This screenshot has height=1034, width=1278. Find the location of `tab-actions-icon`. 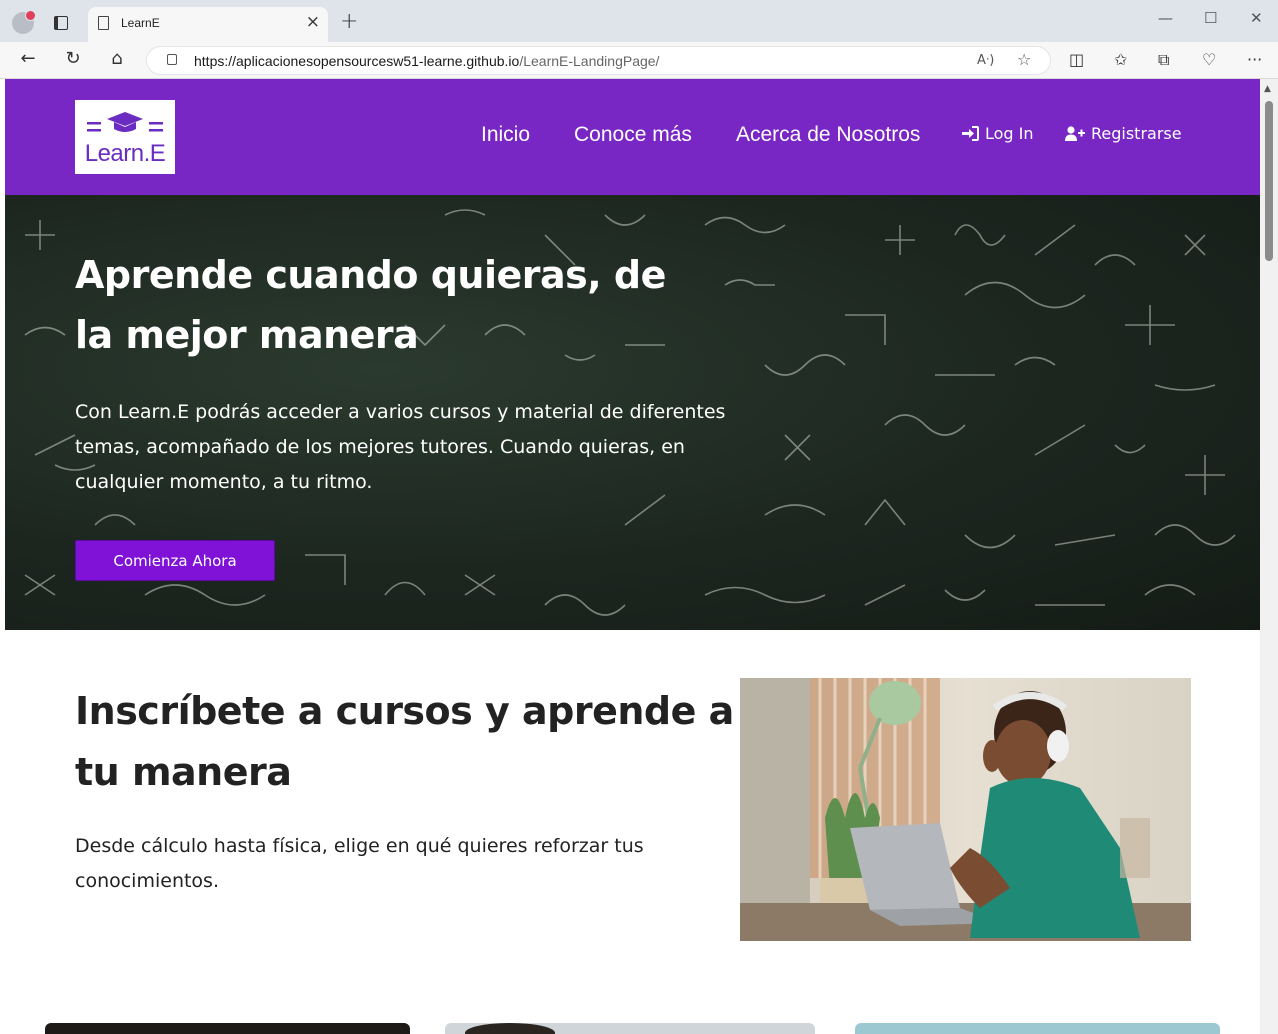

tab-actions-icon is located at coordinates (61, 23).